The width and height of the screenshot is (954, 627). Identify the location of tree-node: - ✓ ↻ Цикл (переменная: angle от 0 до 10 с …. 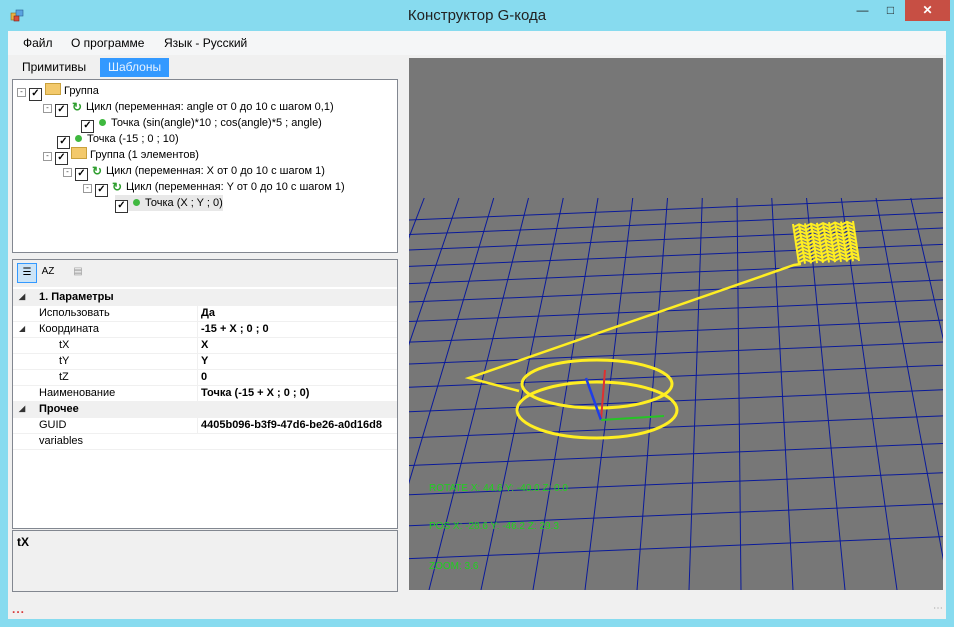
(188, 108).